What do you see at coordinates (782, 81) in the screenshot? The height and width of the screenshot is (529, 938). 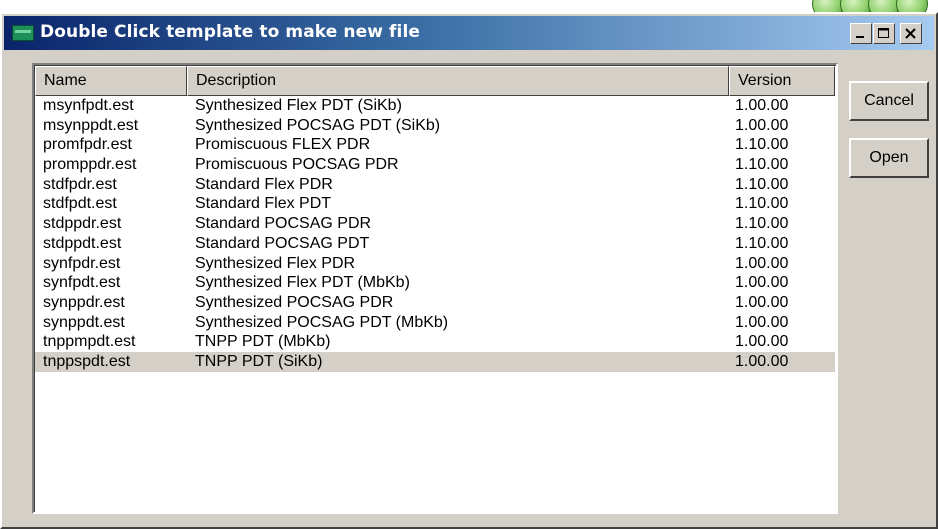 I see `column-header-version: Version` at bounding box center [782, 81].